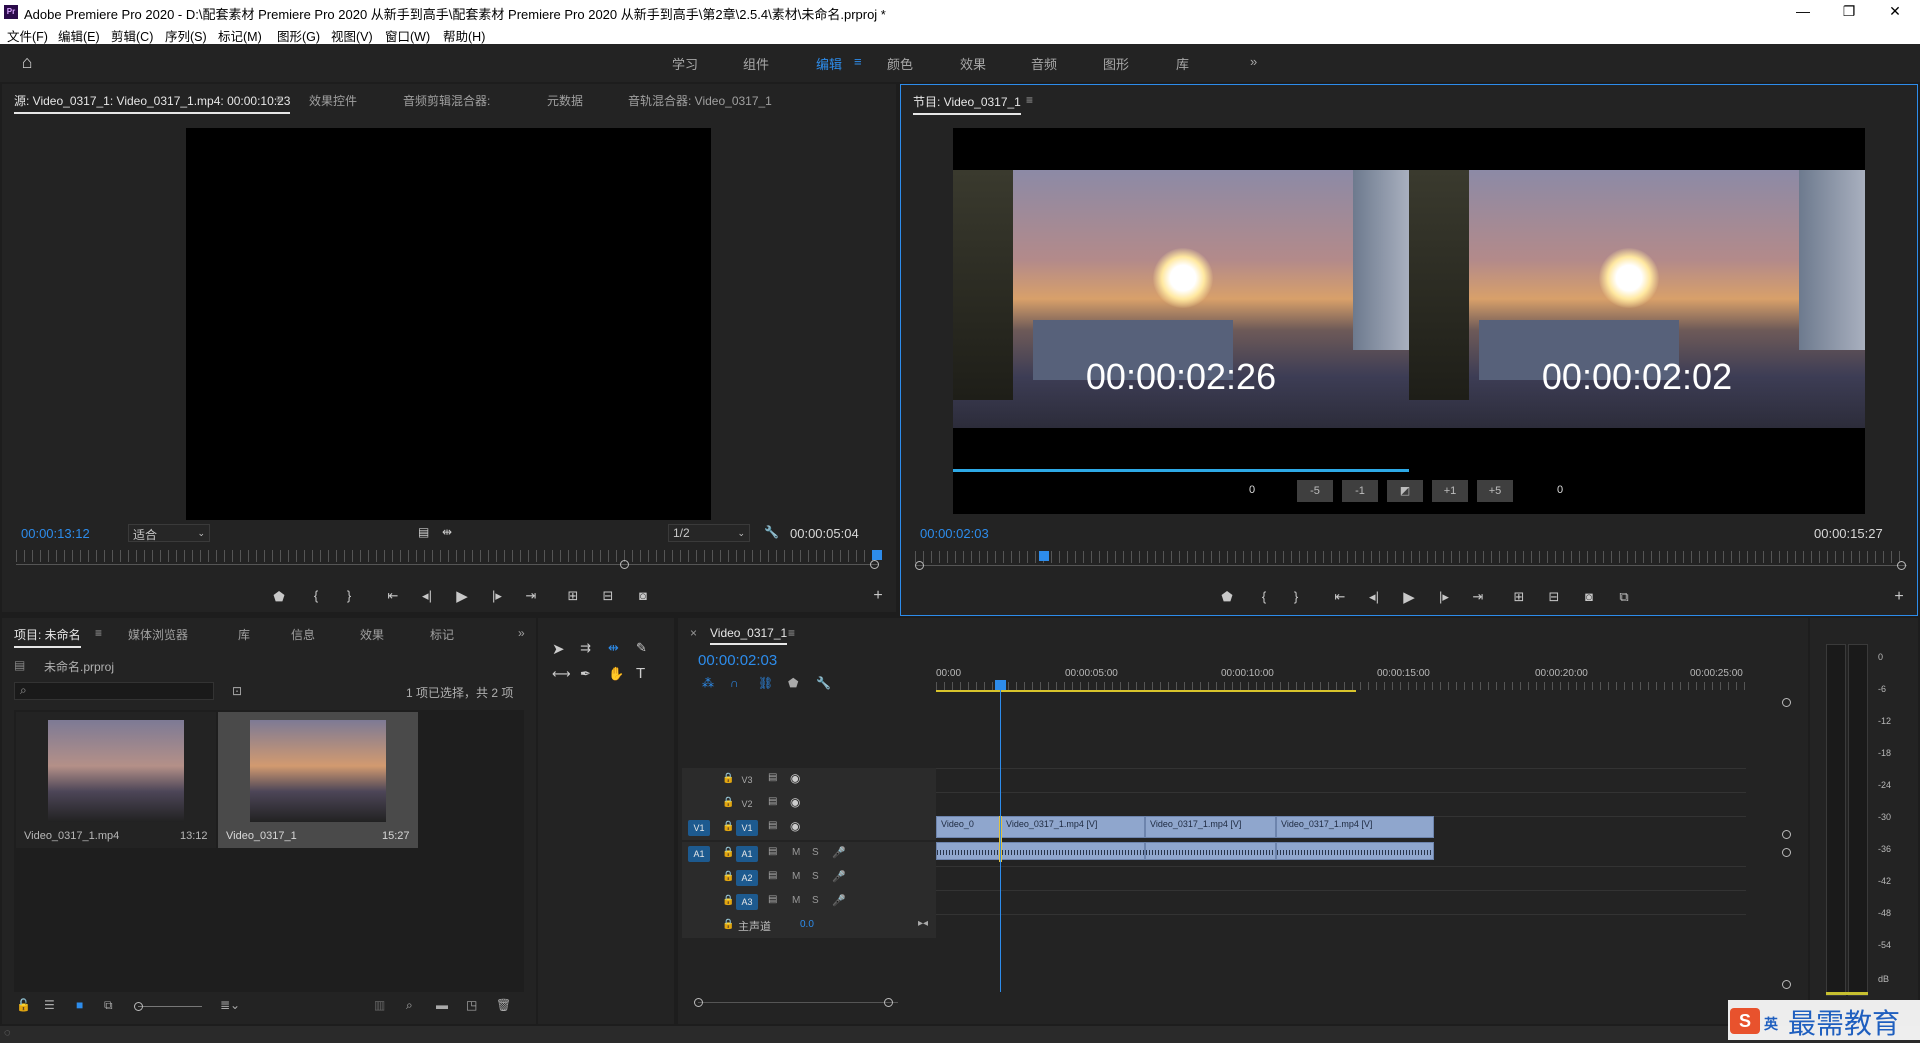  Describe the element at coordinates (379, 1005) in the screenshot. I see `automate-to-sequence-icon: ▥` at that location.